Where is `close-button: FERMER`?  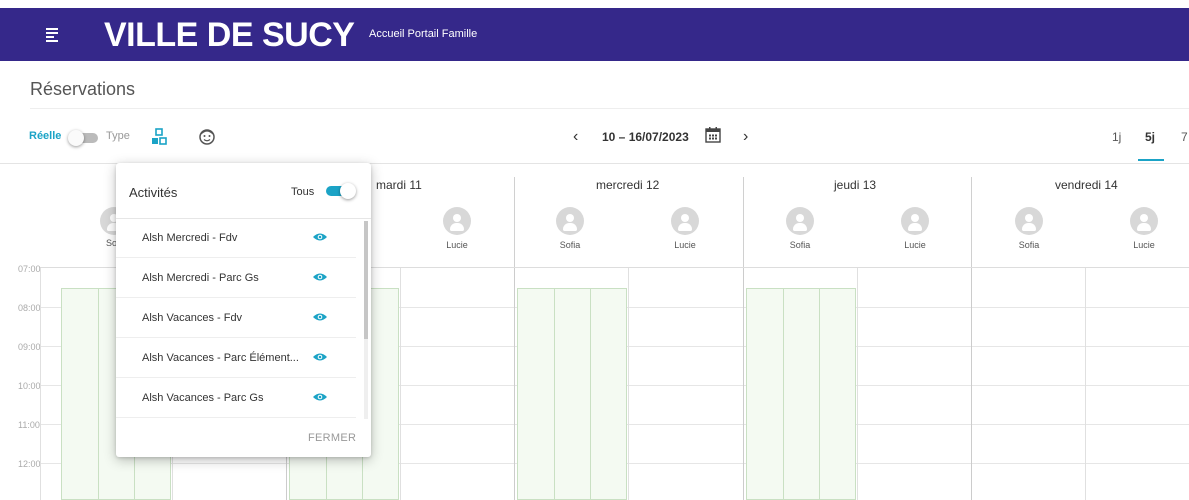 close-button: FERMER is located at coordinates (332, 438).